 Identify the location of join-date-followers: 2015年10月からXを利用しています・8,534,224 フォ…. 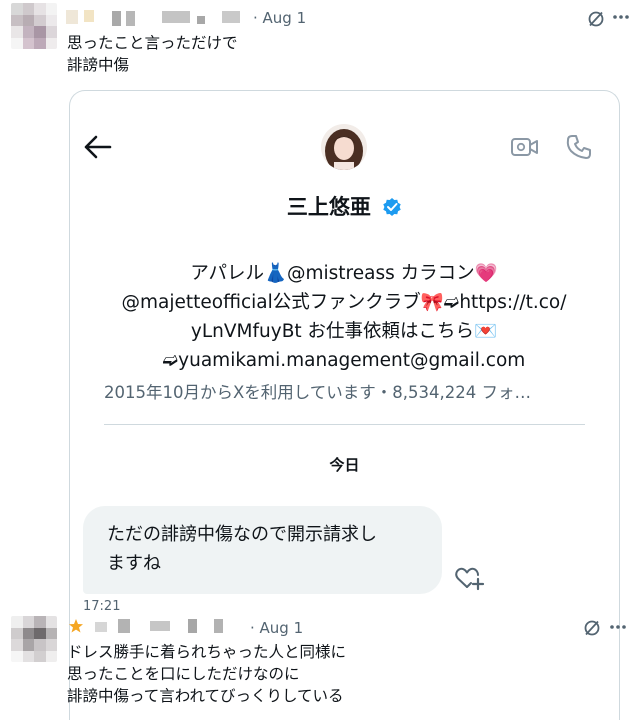
(318, 392).